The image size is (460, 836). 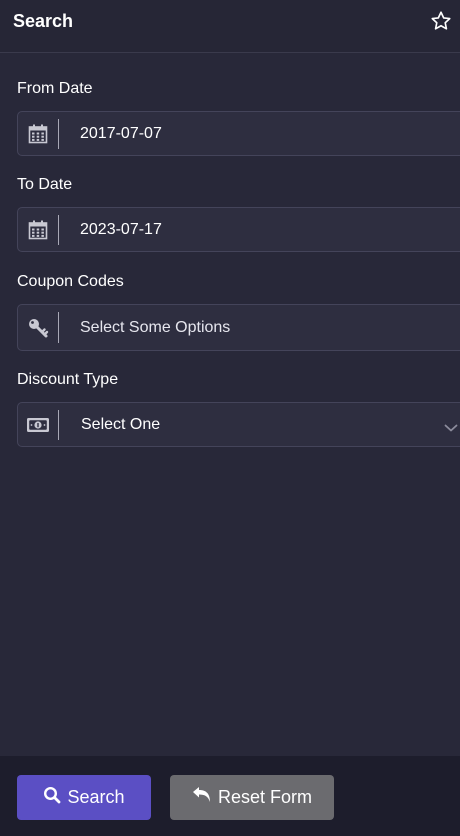 I want to click on search-button-label: Search, so click(x=96, y=797).